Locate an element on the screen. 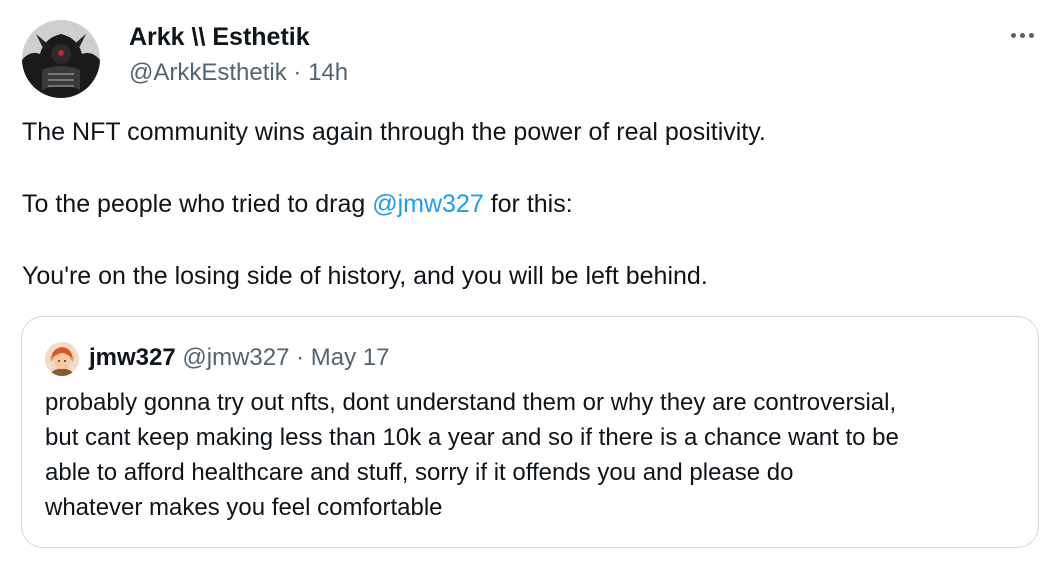 The height and width of the screenshot is (564, 1062). quoted-display-name: jmw327 is located at coordinates (132, 357).